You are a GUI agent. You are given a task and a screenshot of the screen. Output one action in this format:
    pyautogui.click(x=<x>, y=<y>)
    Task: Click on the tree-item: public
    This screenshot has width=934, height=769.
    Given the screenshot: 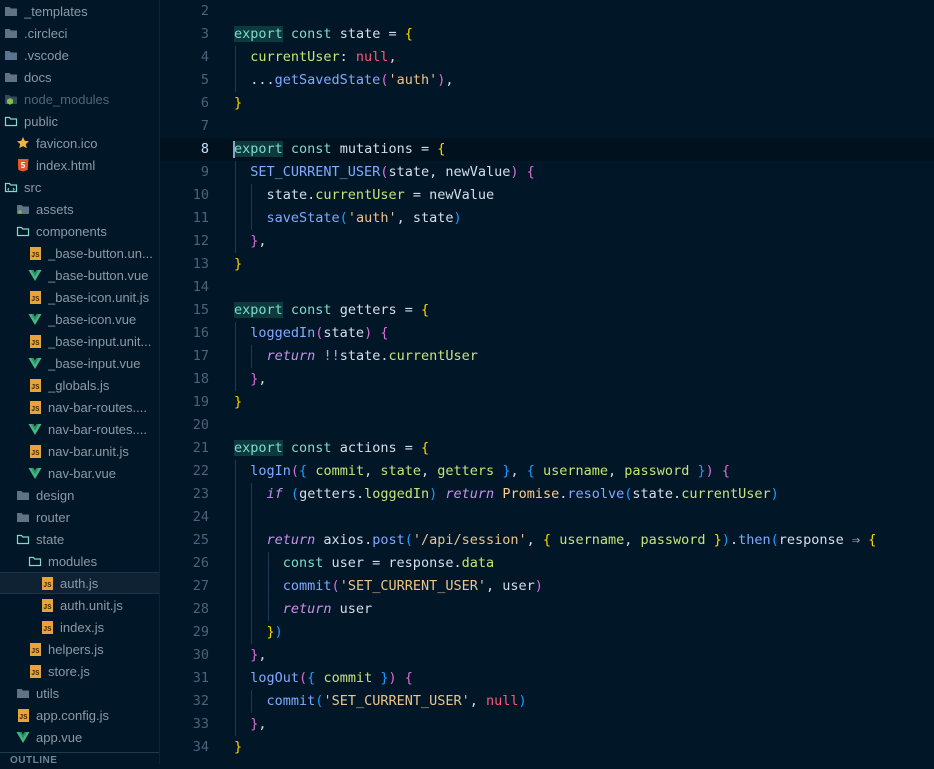 What is the action you would take?
    pyautogui.click(x=79, y=121)
    